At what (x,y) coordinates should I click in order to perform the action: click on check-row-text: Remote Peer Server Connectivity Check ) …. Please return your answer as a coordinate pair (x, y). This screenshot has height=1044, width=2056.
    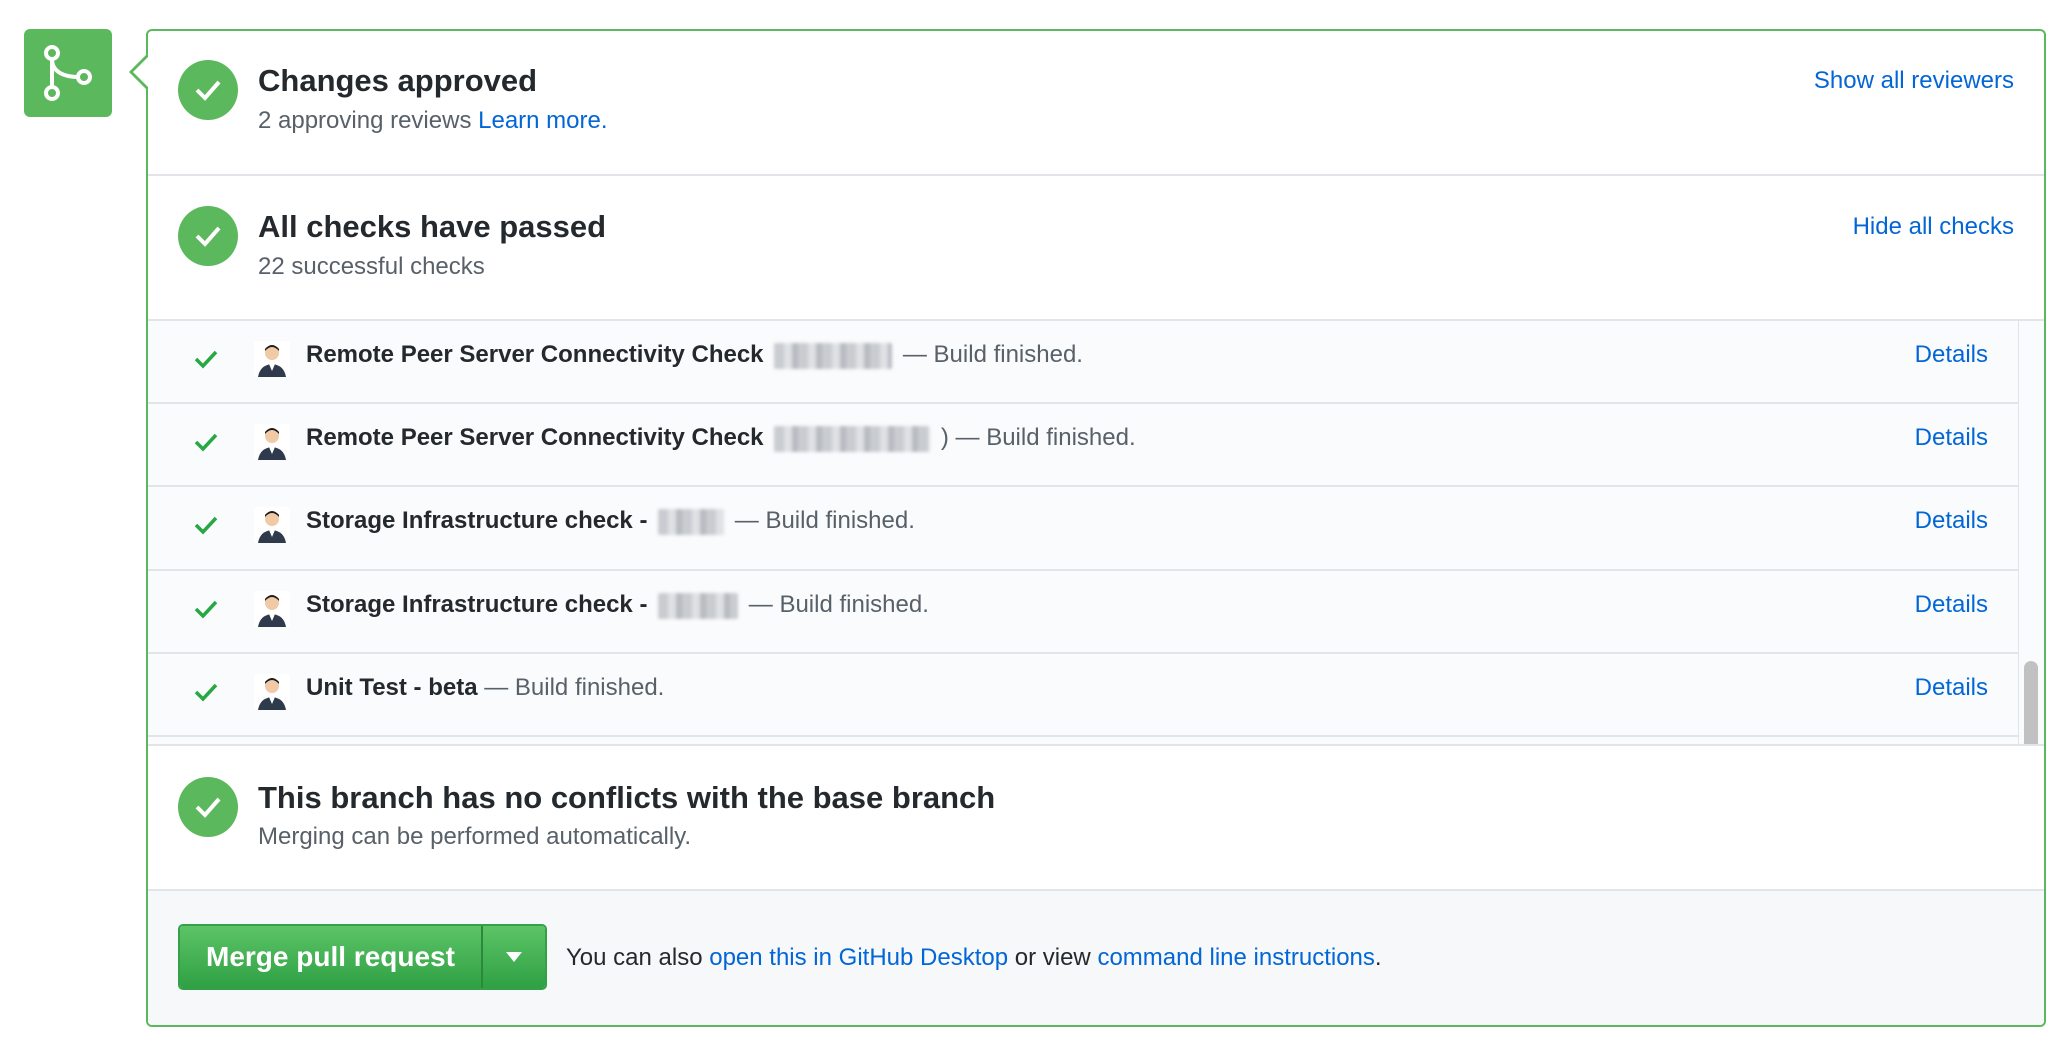
    Looking at the image, I should click on (721, 438).